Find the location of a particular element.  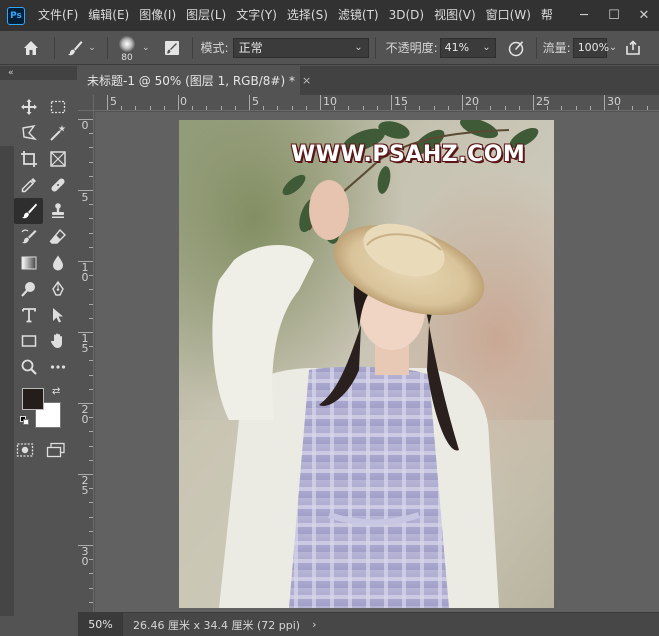

share-button is located at coordinates (633, 48).